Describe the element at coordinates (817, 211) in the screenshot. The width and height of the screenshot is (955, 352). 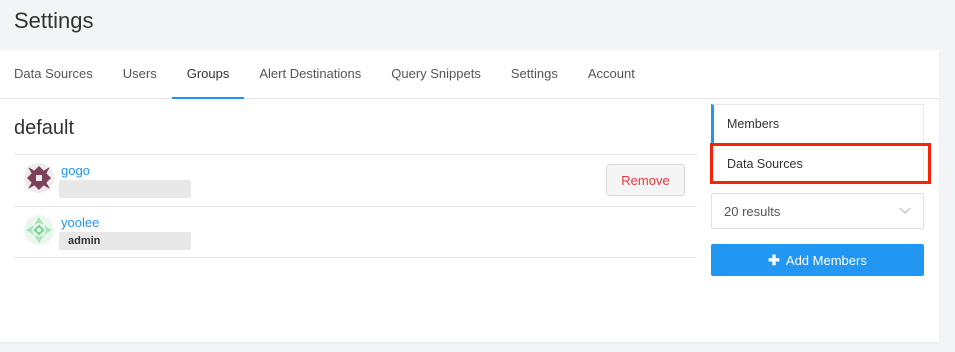
I see `results-per-page-select: 20 results` at that location.